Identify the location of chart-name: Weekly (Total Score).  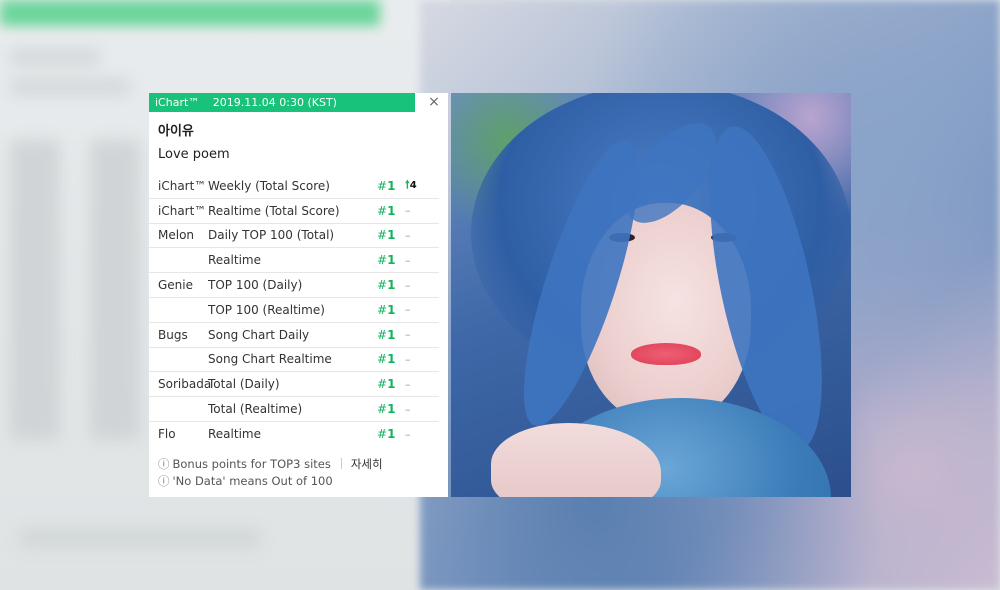
(269, 185).